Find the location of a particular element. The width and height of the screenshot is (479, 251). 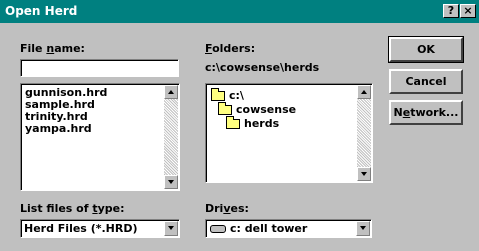

file-name-input is located at coordinates (99, 68).